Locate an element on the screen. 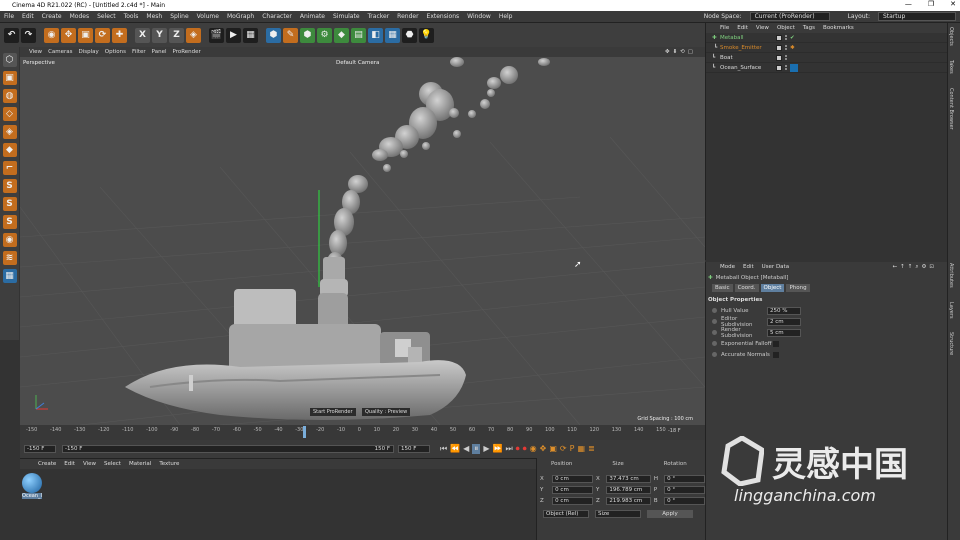 This screenshot has height=540, width=960. z-axis-icon: Z is located at coordinates (176, 35).